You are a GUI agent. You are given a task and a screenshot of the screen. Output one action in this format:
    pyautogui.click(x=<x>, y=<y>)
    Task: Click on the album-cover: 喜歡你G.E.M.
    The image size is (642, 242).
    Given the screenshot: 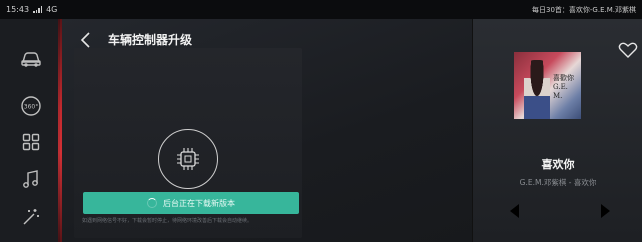 What is the action you would take?
    pyautogui.click(x=547, y=85)
    